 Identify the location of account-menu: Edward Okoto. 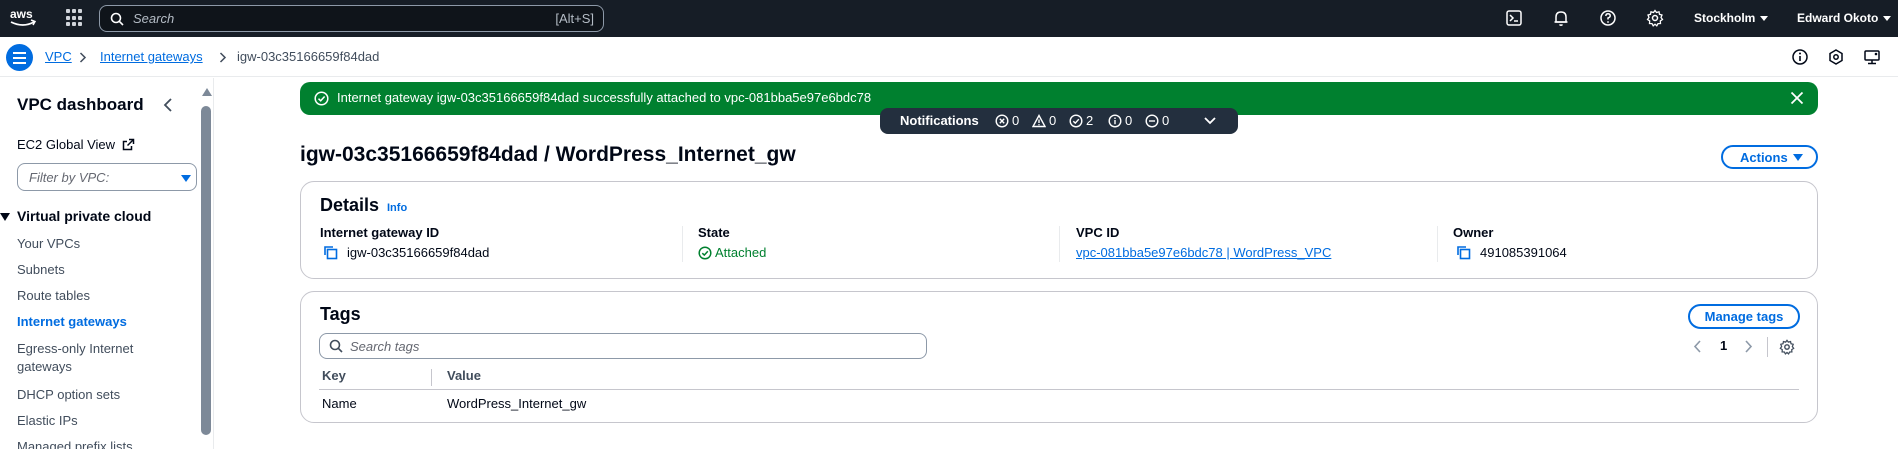
(1844, 18).